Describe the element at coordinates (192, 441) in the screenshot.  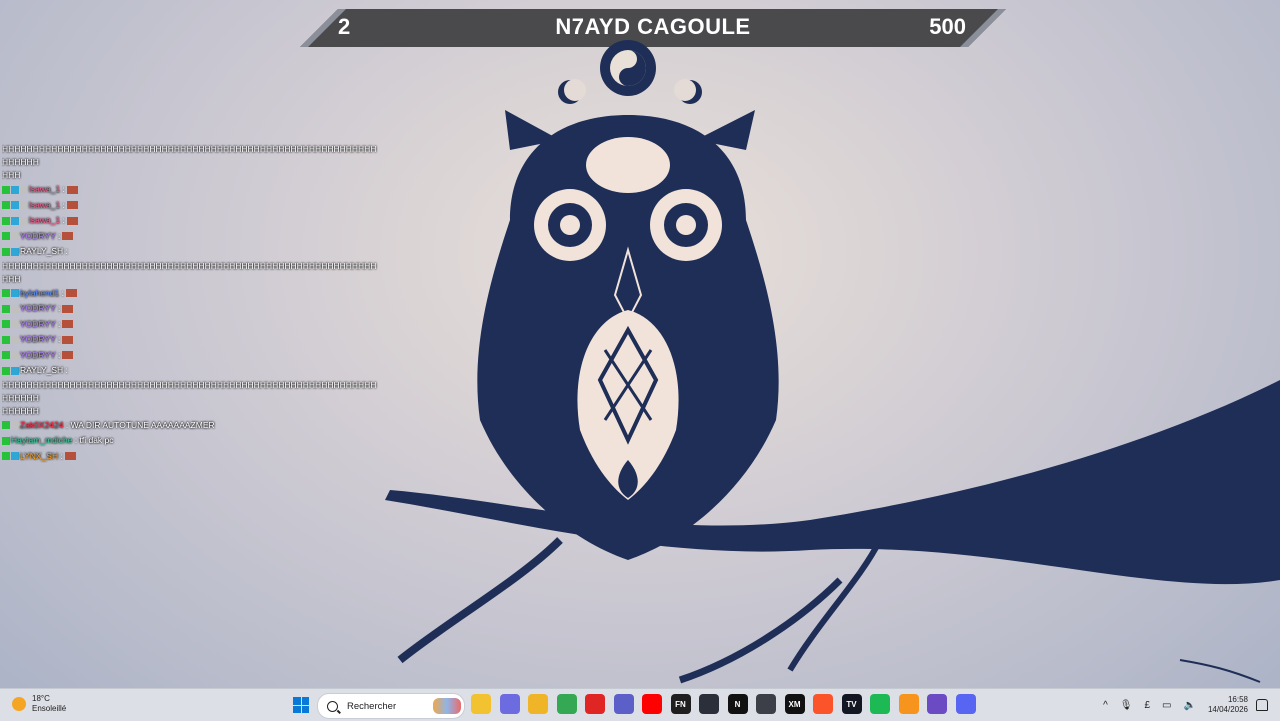
I see `chat-message: Haytam_mdiche : tfi dak pc` at that location.